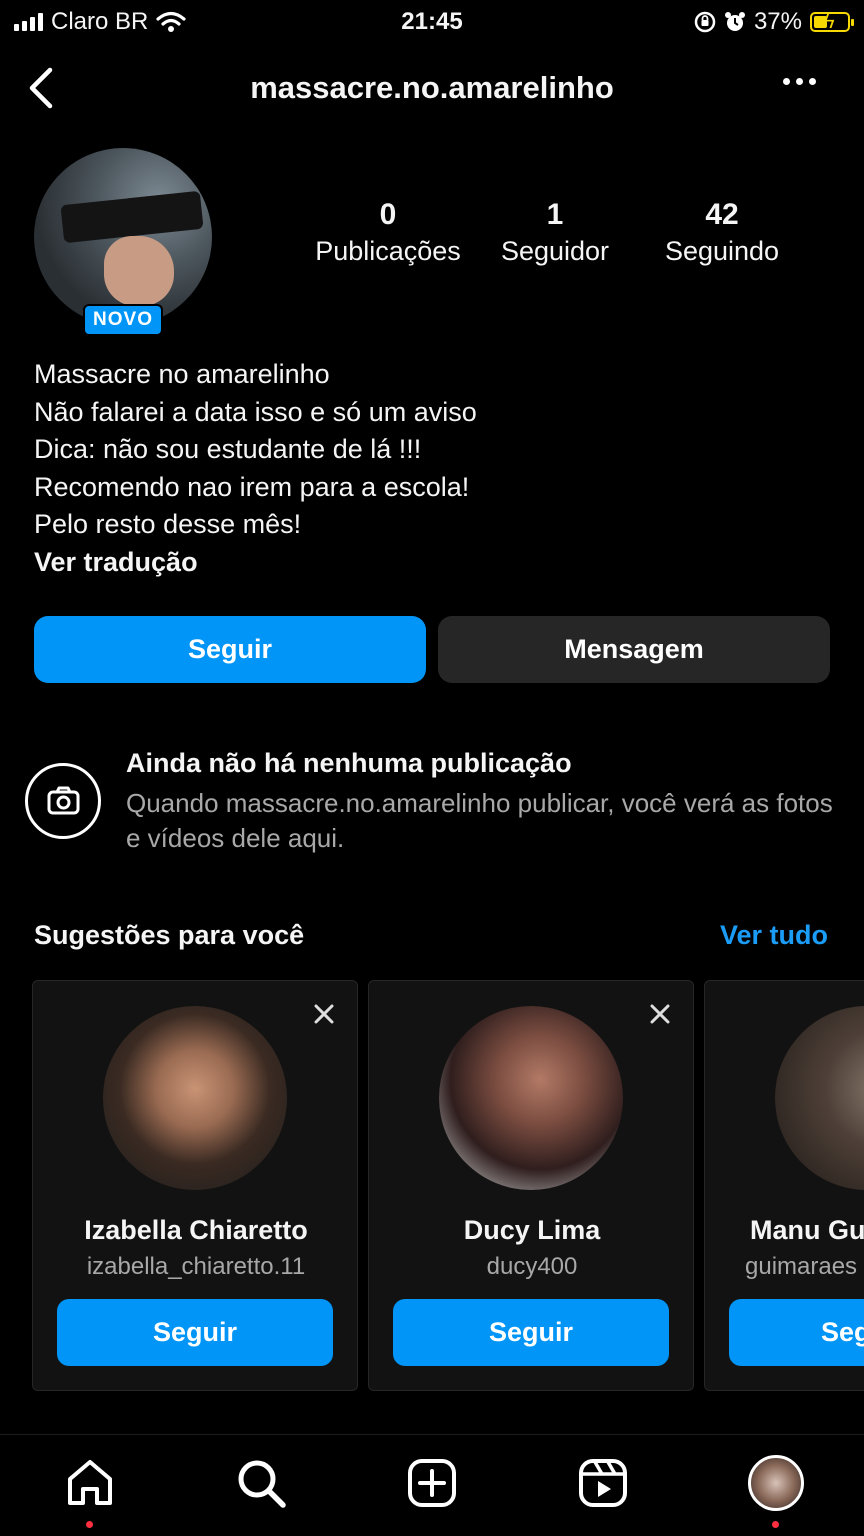  What do you see at coordinates (182, 374) in the screenshot?
I see `bio-line: Massacre no amarelinho` at bounding box center [182, 374].